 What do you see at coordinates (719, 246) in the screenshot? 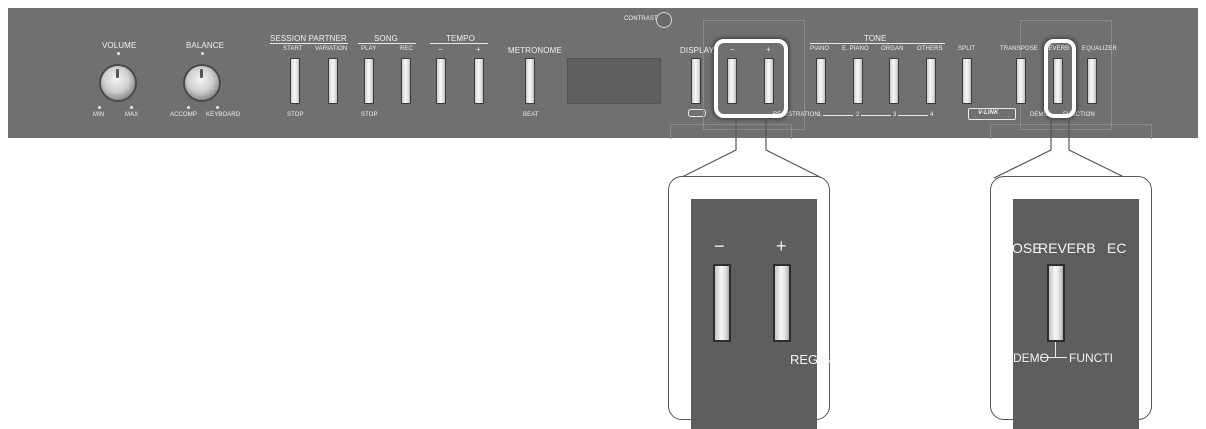
I see `zoom-registration-minus-label: −` at bounding box center [719, 246].